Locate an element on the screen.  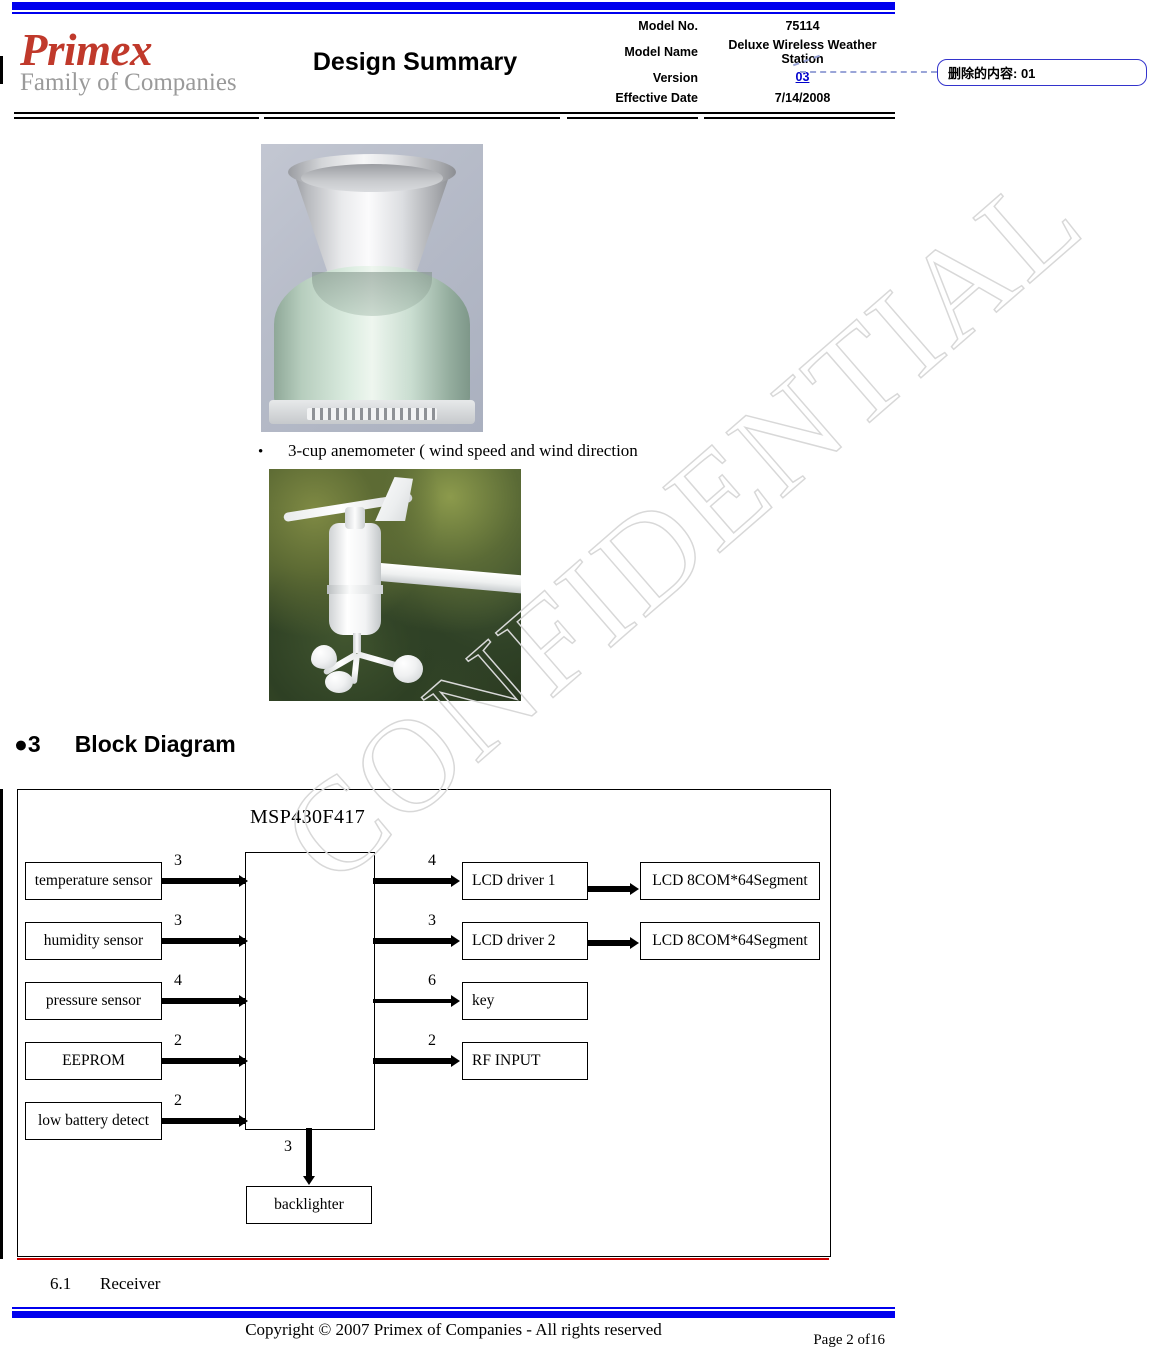
change-bar-header is located at coordinates (1, 70).